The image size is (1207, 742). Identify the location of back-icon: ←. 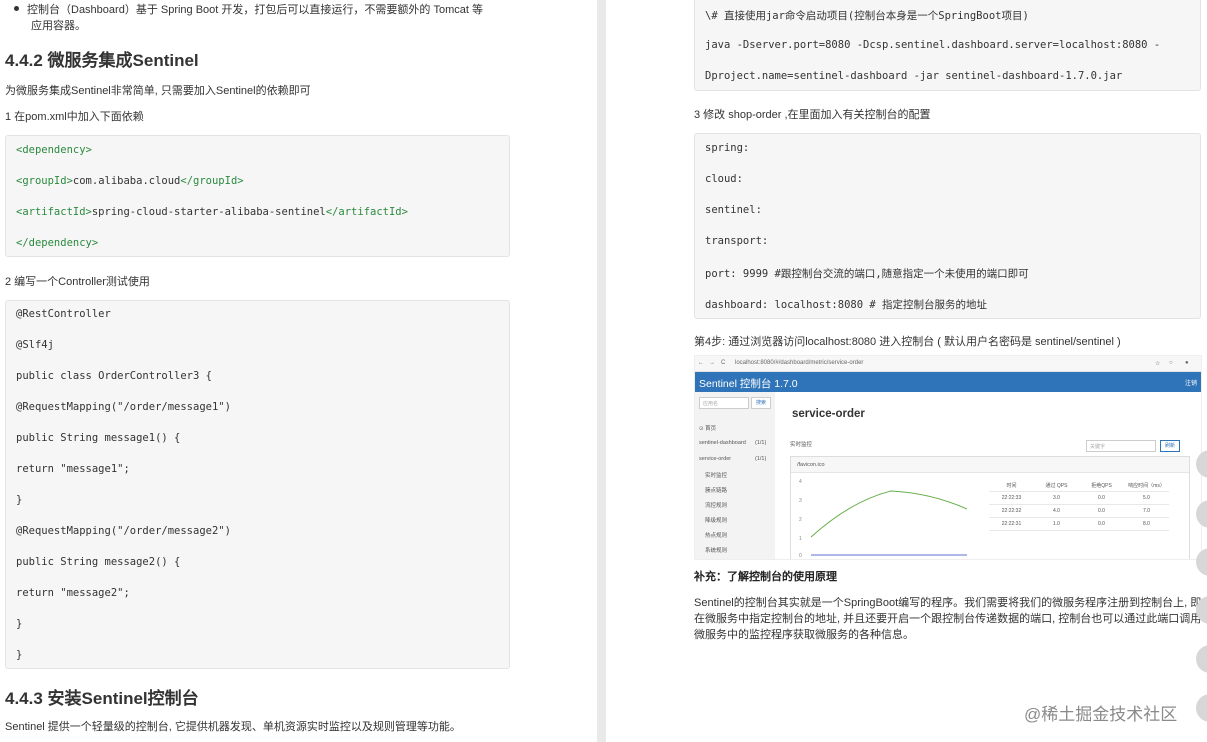
(701, 363).